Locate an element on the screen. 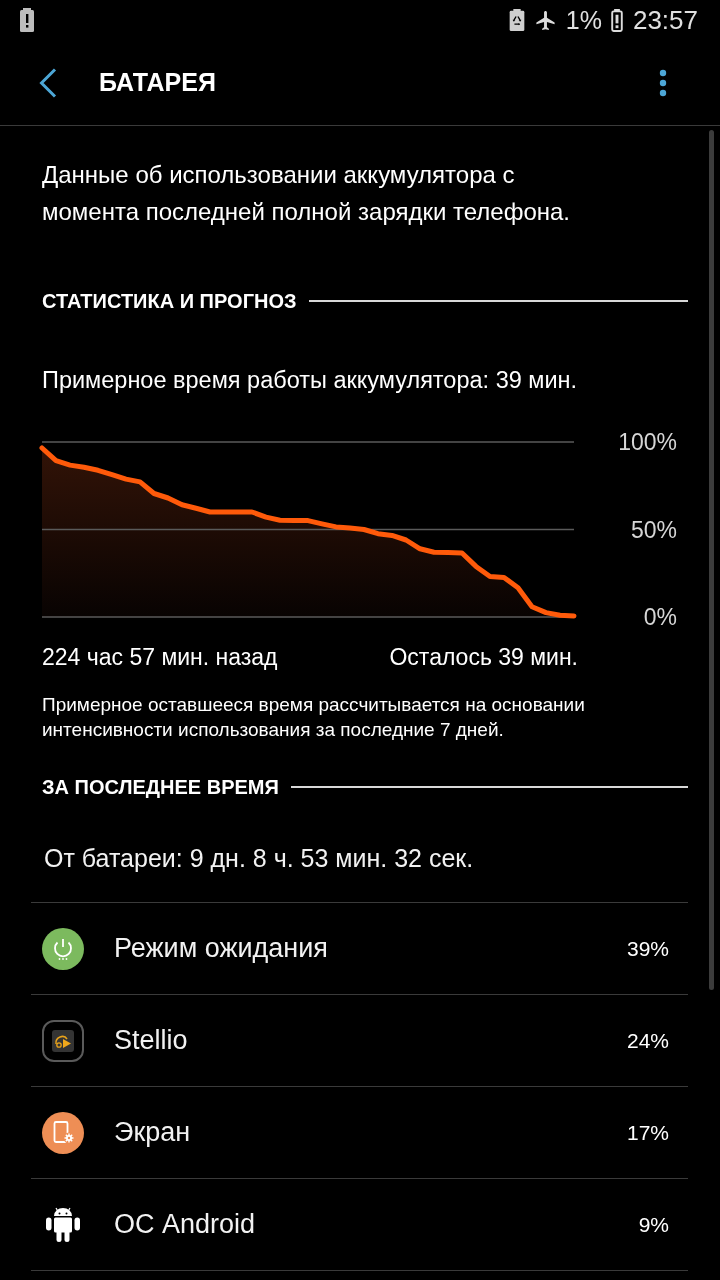 This screenshot has width=720, height=1280. status-time: 23:57 is located at coordinates (665, 20).